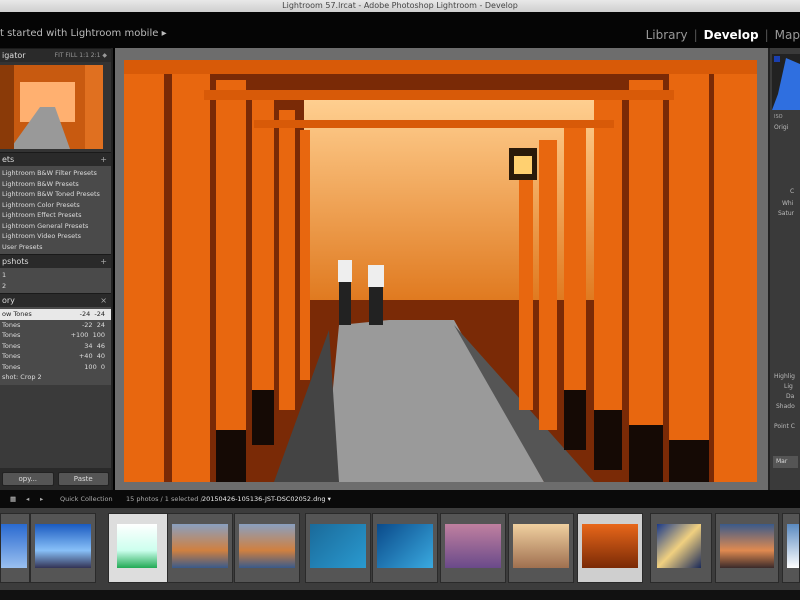  I want to click on point-curve-select: Point C, so click(784, 426).